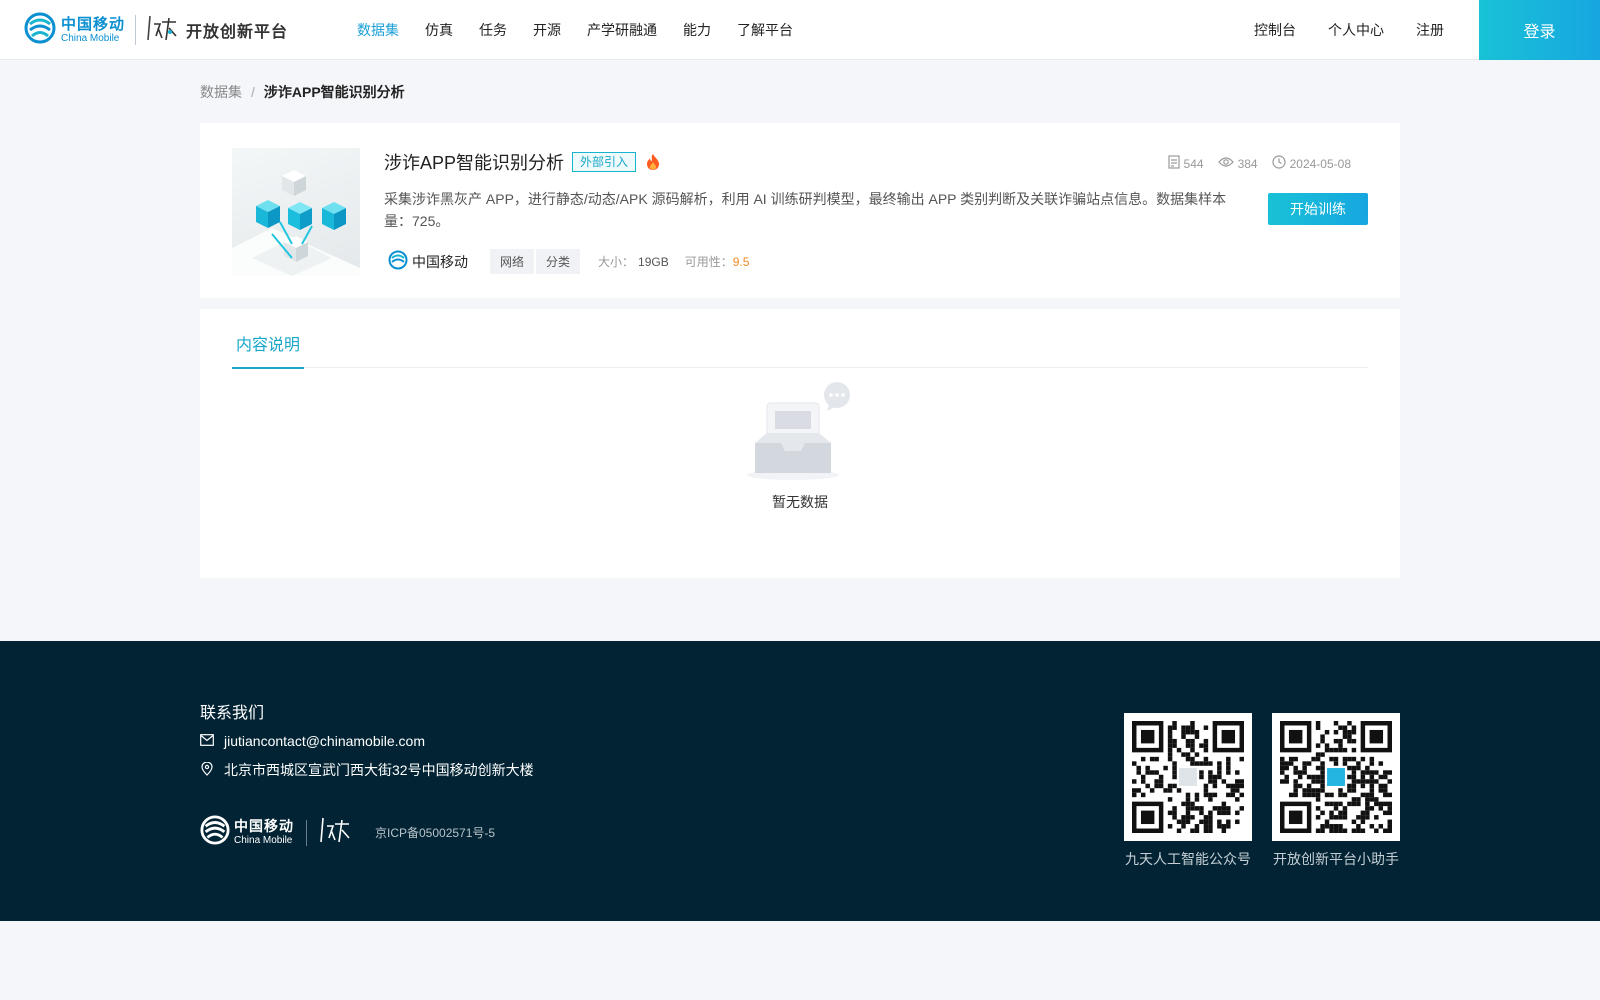 The image size is (1600, 1000). What do you see at coordinates (653, 261) in the screenshot?
I see `size-value: 19GB` at bounding box center [653, 261].